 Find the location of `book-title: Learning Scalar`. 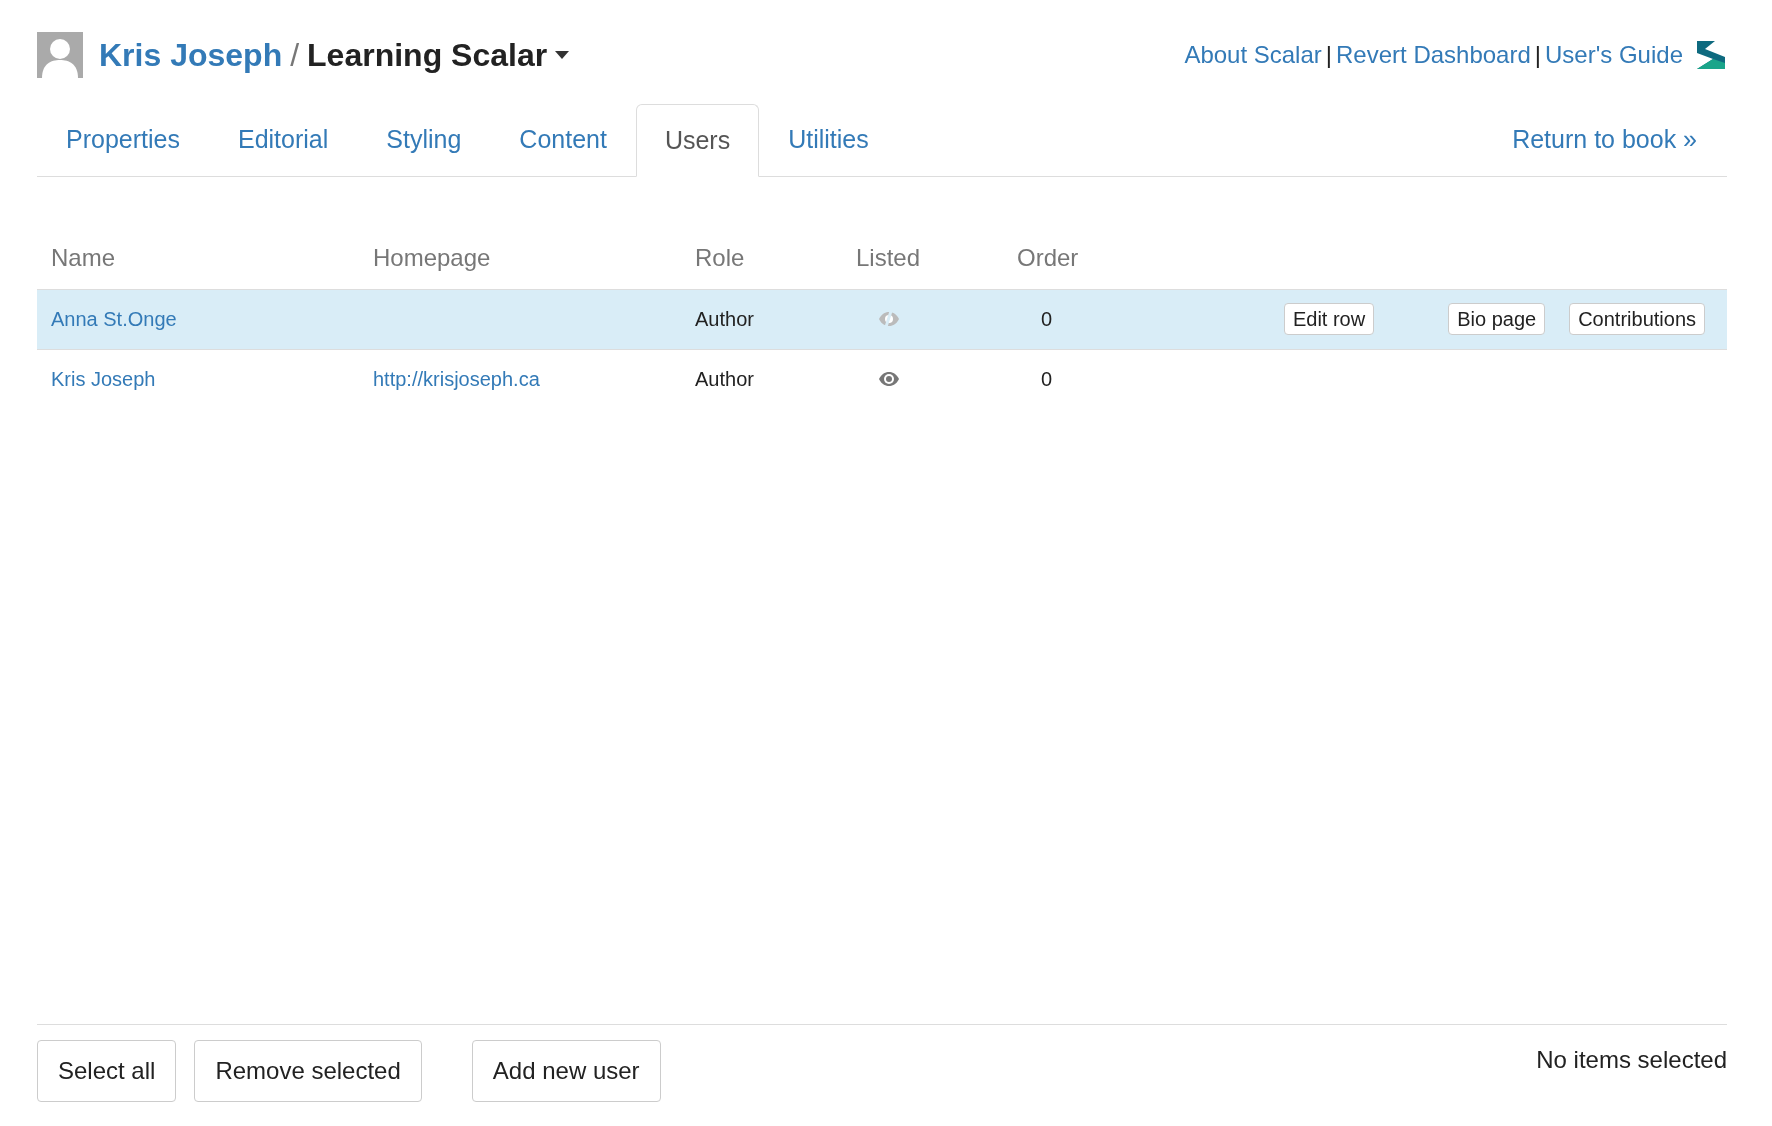

book-title: Learning Scalar is located at coordinates (427, 55).